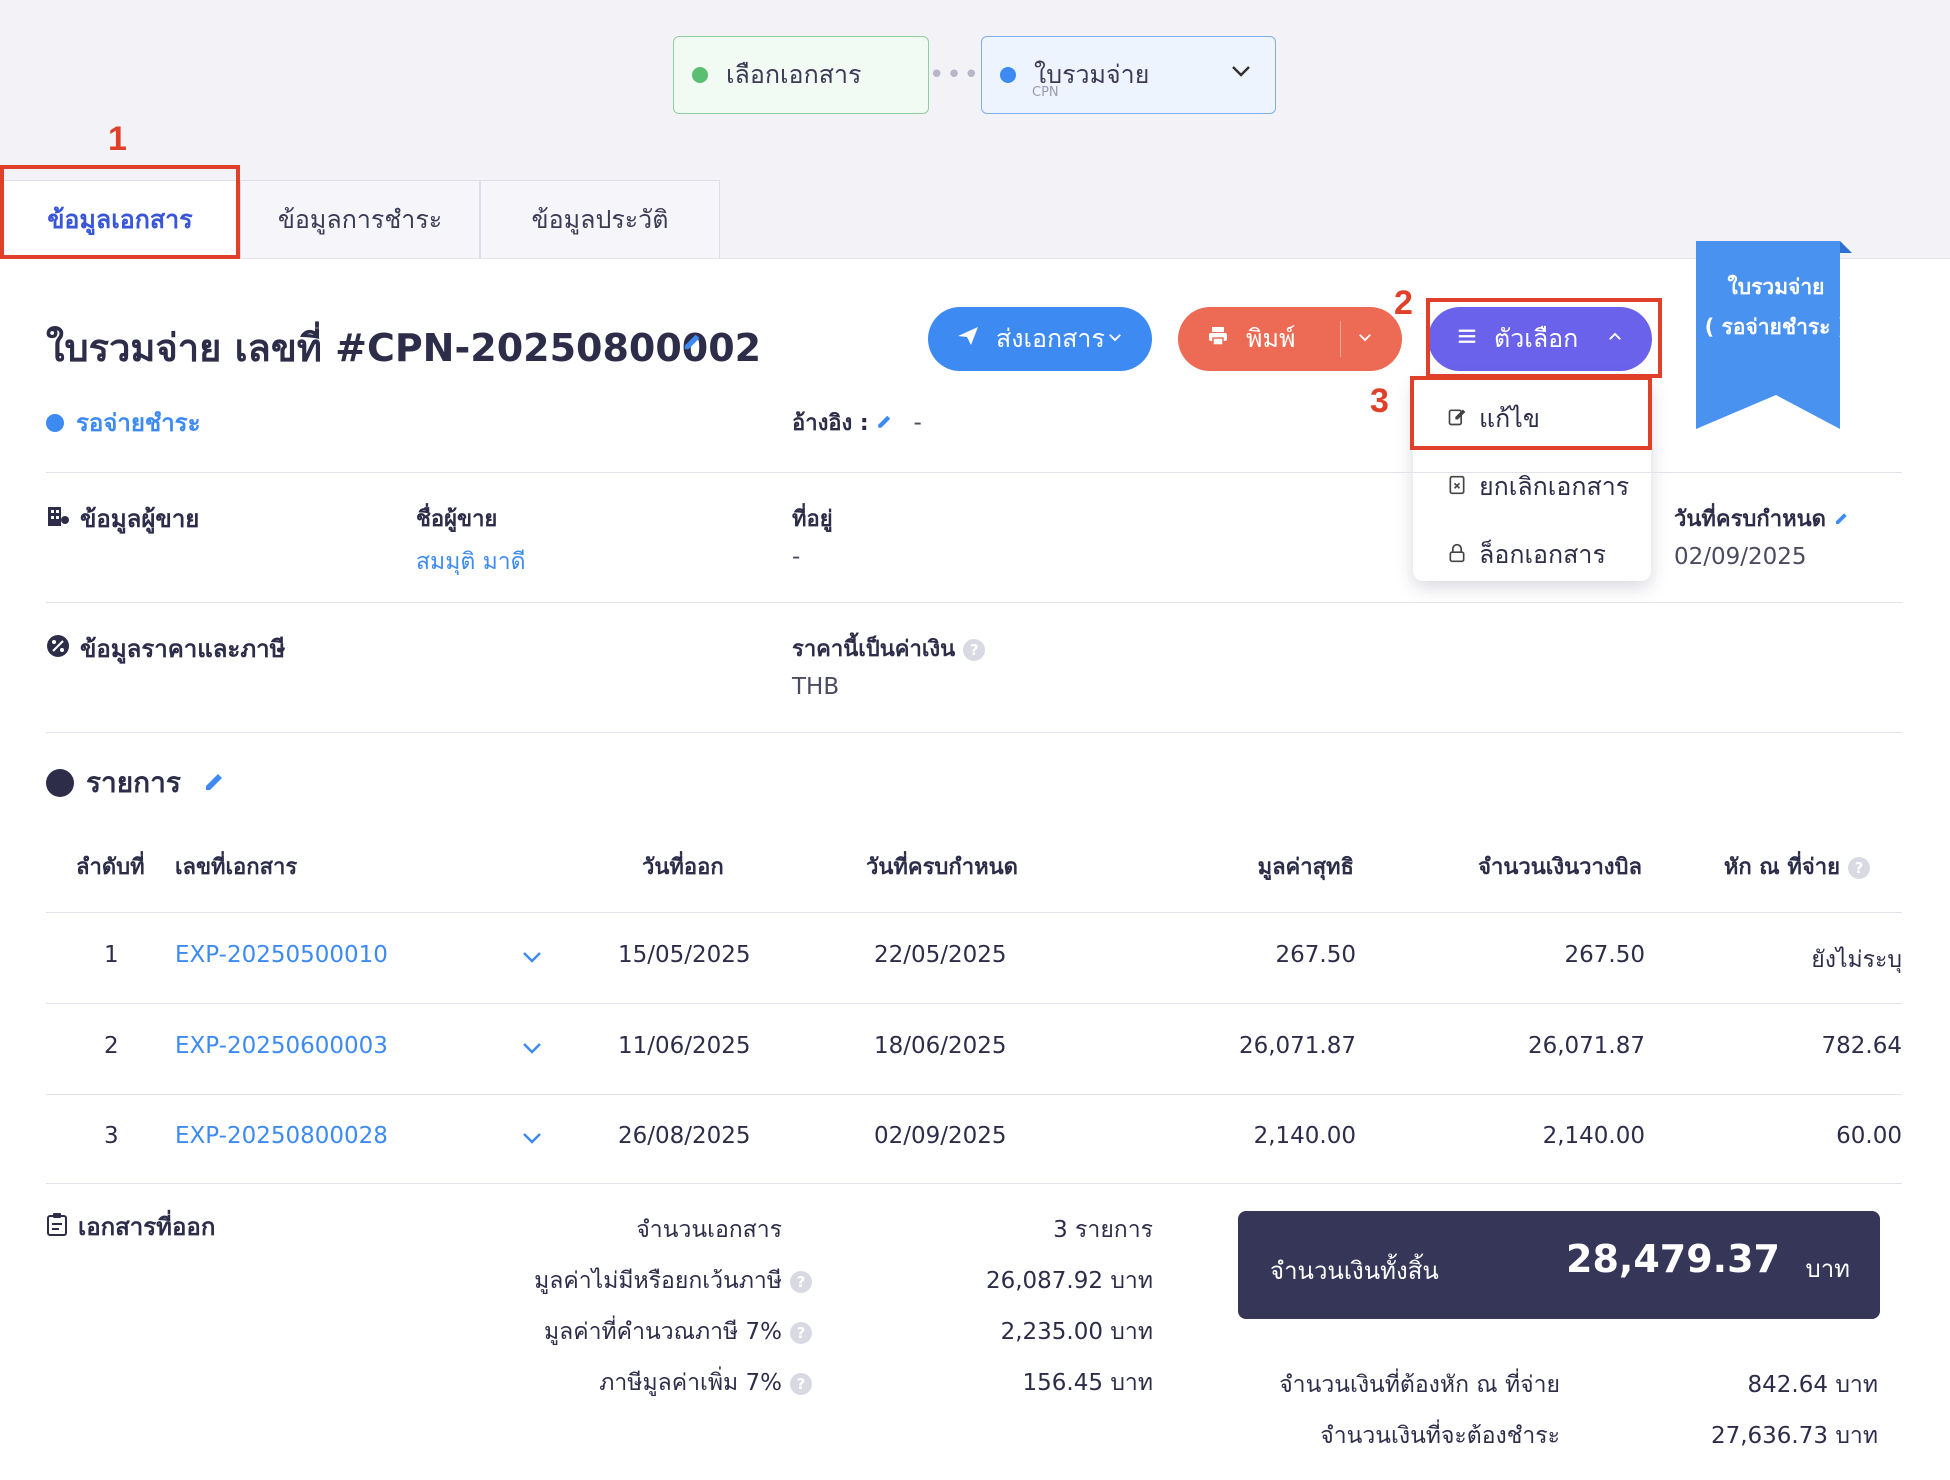 This screenshot has height=1480, width=1950. What do you see at coordinates (690, 1383) in the screenshot?
I see `vat-label-text: ภาษีมูลค่าเพิ่ม 7%` at bounding box center [690, 1383].